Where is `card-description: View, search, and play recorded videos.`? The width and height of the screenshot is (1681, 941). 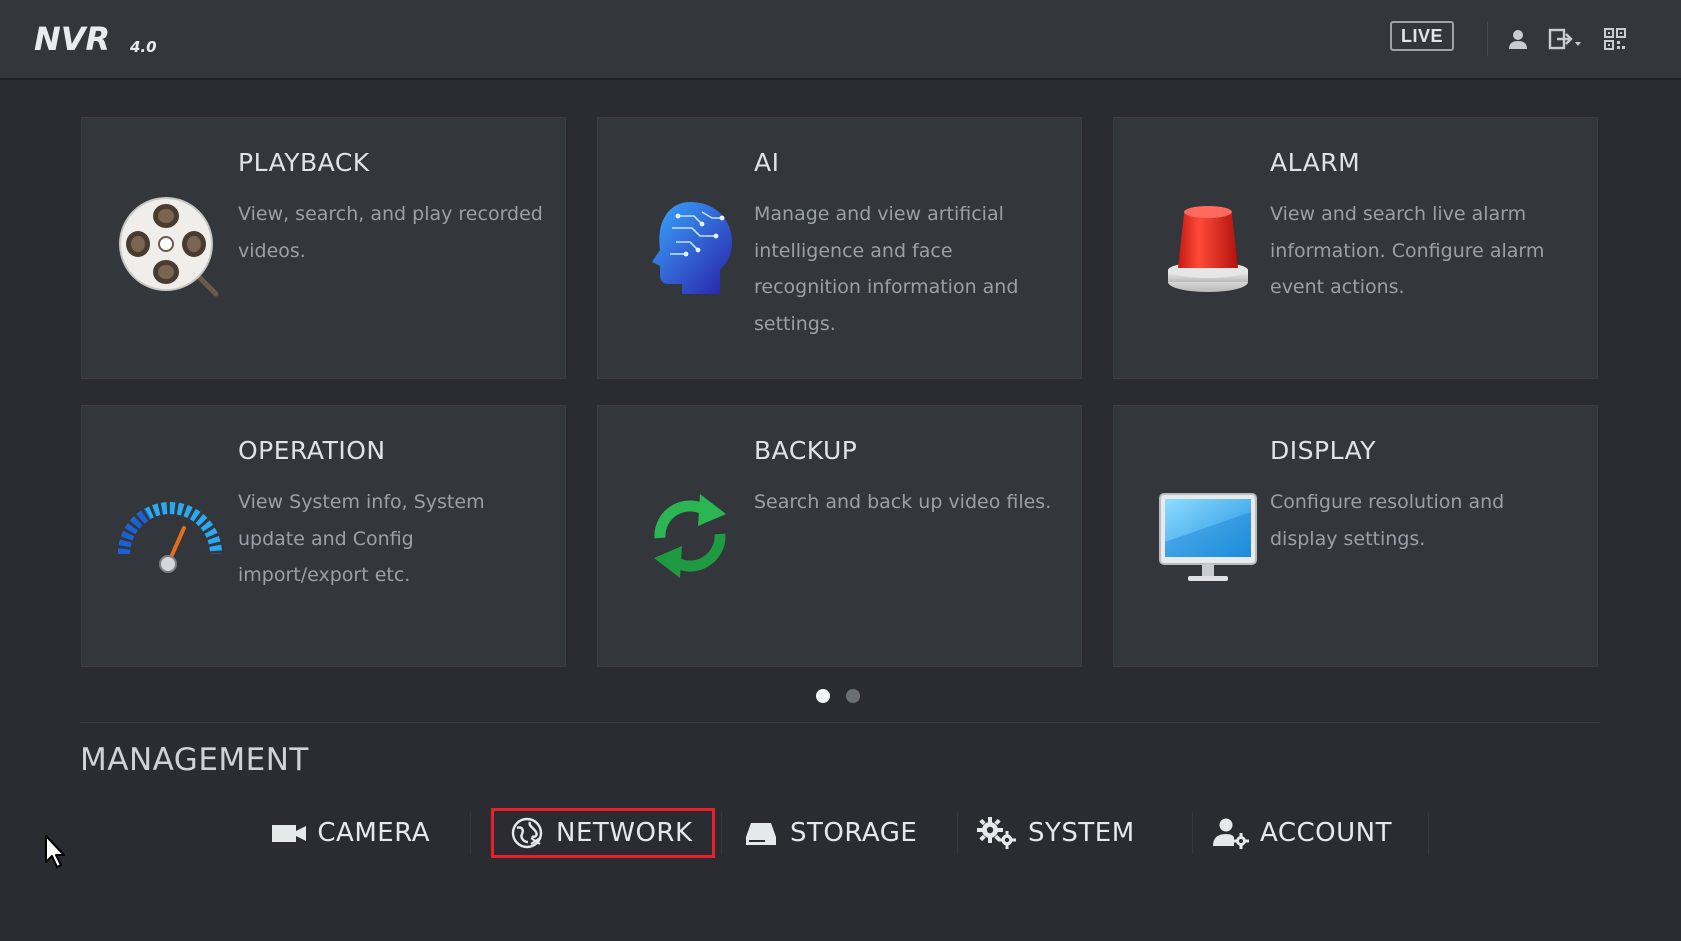 card-description: View, search, and play recorded videos. is located at coordinates (390, 232).